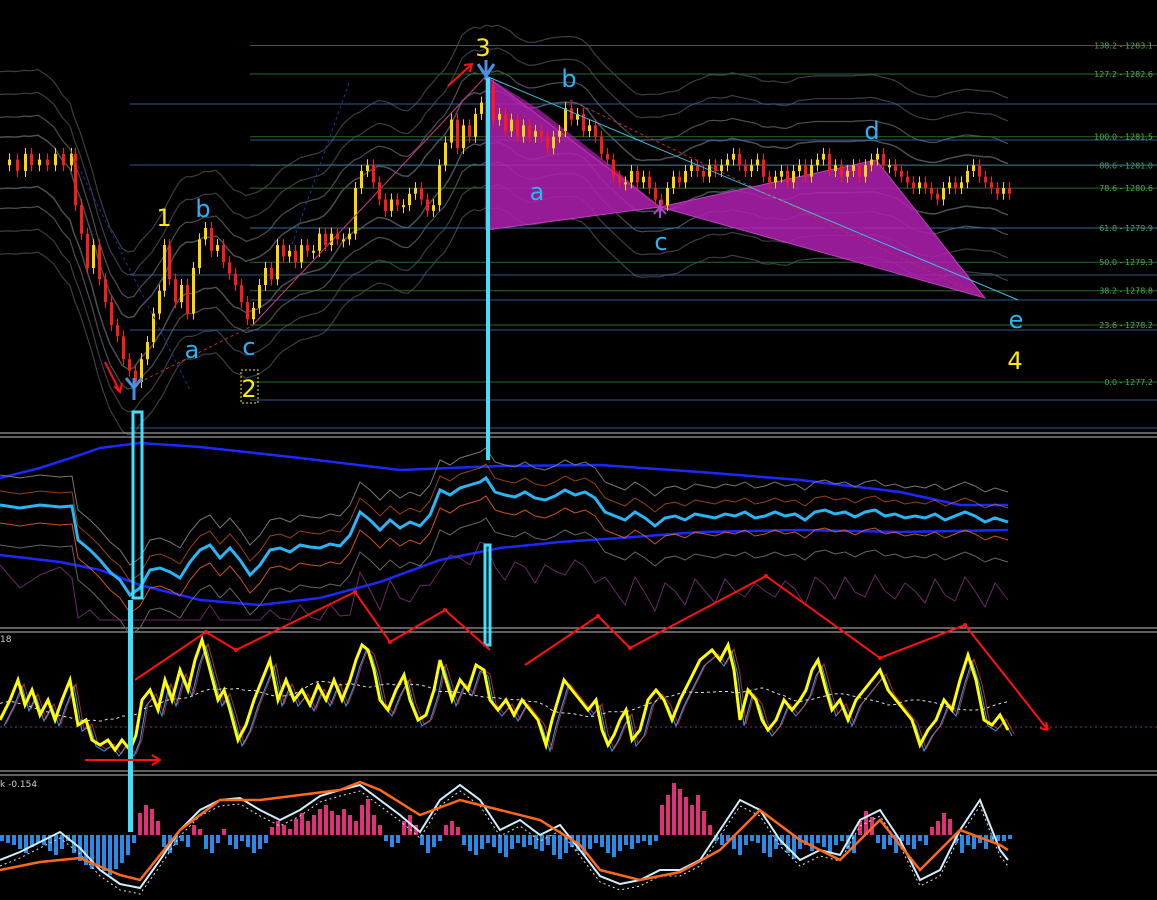 Image resolution: width=1157 pixels, height=900 pixels. I want to click on wave-label-wd: d, so click(871, 131).